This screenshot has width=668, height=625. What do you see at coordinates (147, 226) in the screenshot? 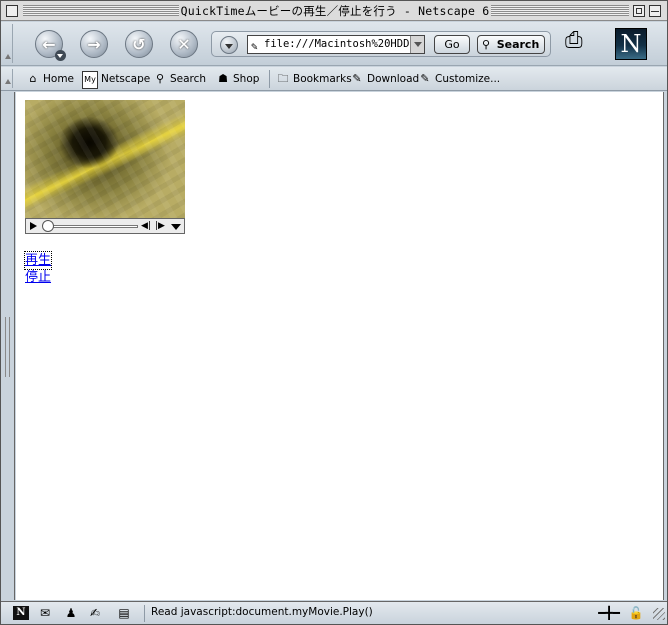
I see `step-back-icon: ◀|` at bounding box center [147, 226].